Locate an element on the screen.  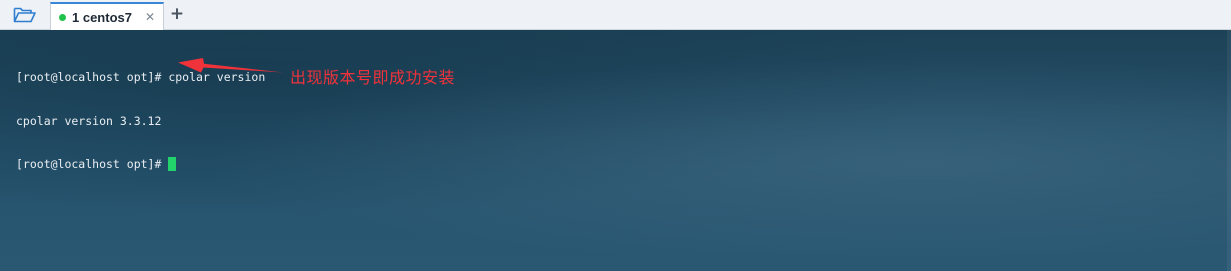
annotation-text: 出现版本号即成功安装 is located at coordinates (373, 77).